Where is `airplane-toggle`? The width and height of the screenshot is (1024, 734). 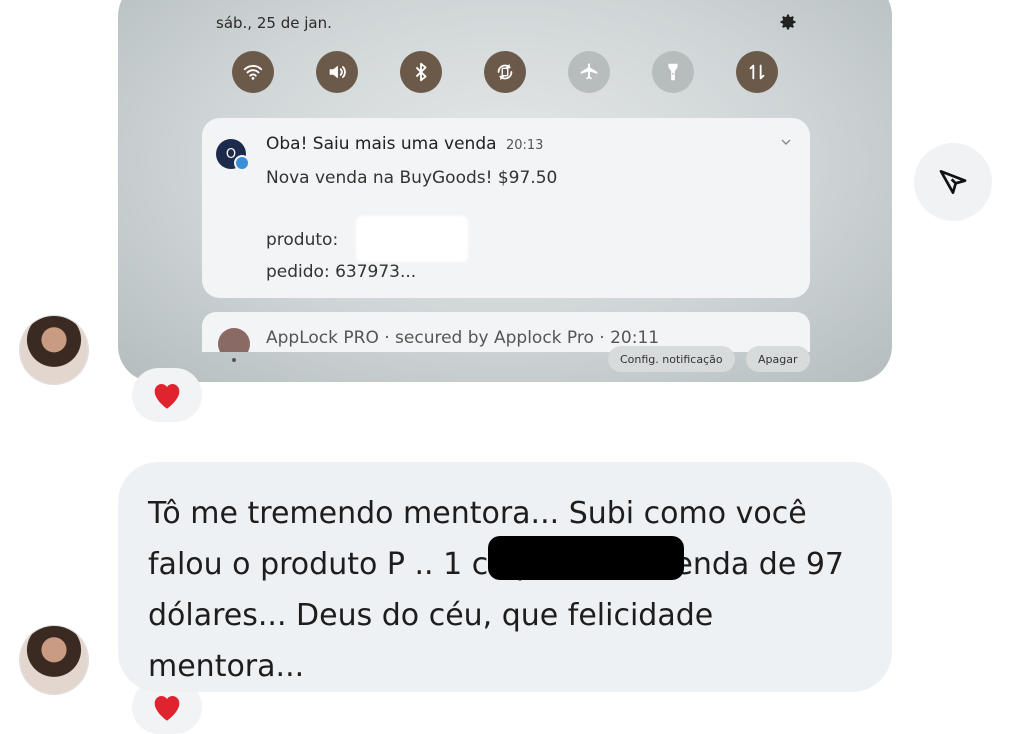
airplane-toggle is located at coordinates (589, 72).